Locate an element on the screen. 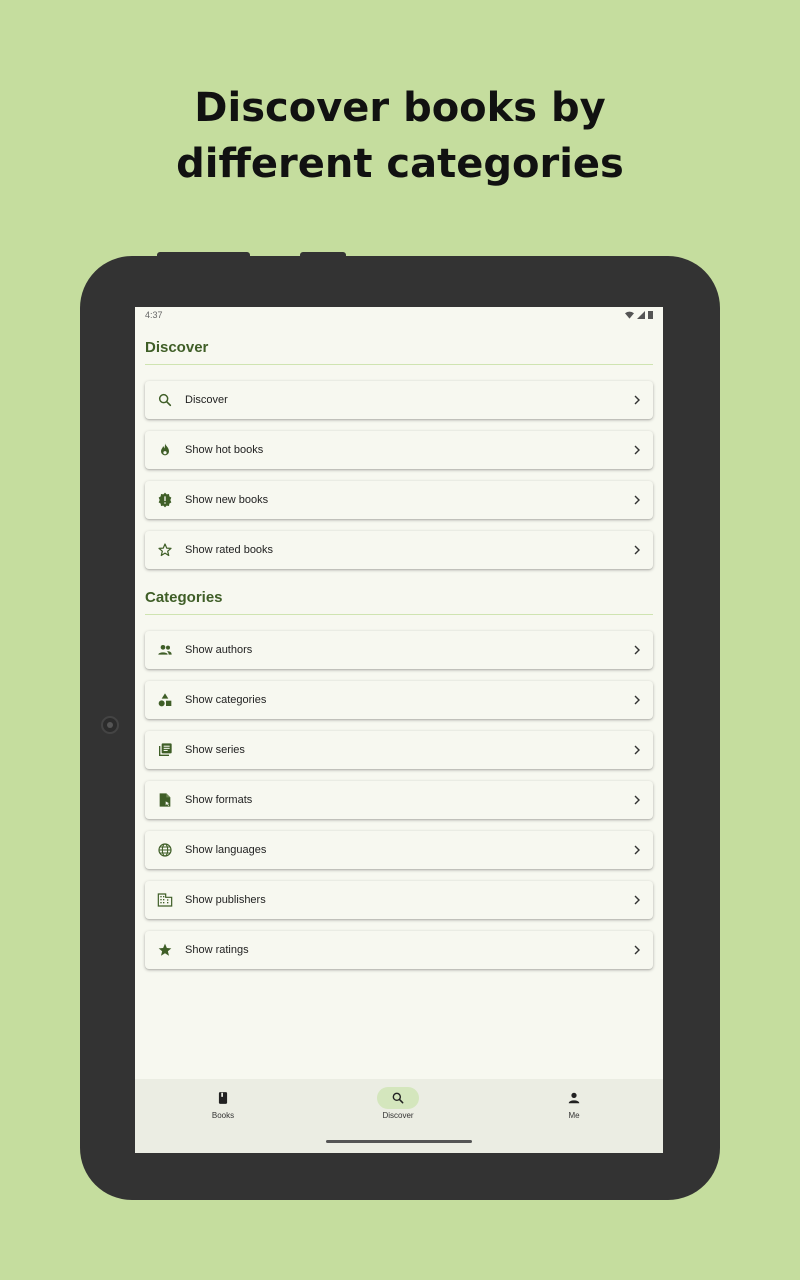 The height and width of the screenshot is (1280, 800). item-label: Show ratings is located at coordinates (217, 950).